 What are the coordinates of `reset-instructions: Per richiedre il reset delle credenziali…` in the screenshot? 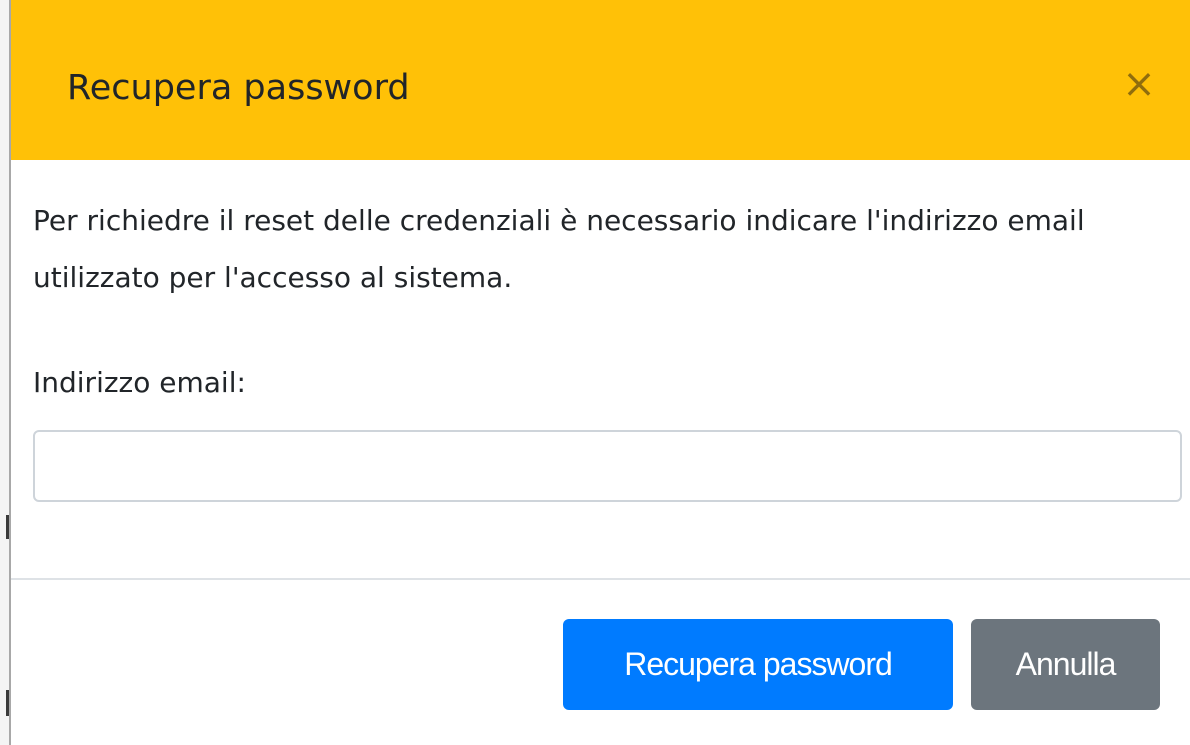 It's located at (559, 249).